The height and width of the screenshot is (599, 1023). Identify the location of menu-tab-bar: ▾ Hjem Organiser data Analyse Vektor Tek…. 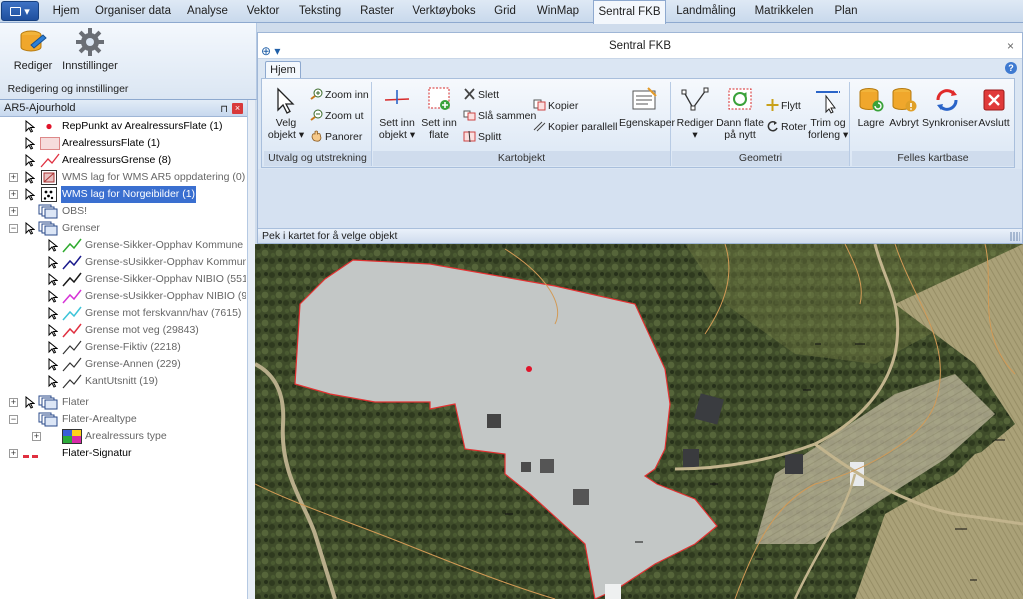
(511, 12).